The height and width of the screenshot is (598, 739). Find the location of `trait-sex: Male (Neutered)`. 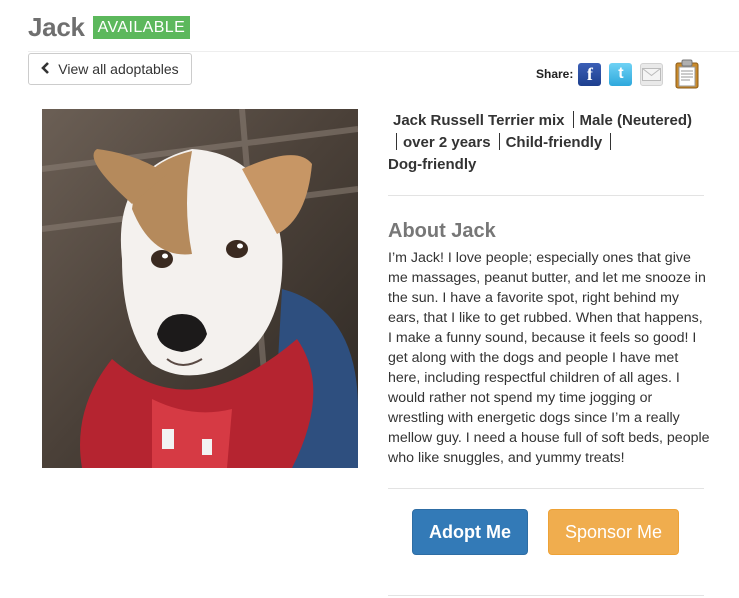

trait-sex: Male (Neutered) is located at coordinates (636, 120).